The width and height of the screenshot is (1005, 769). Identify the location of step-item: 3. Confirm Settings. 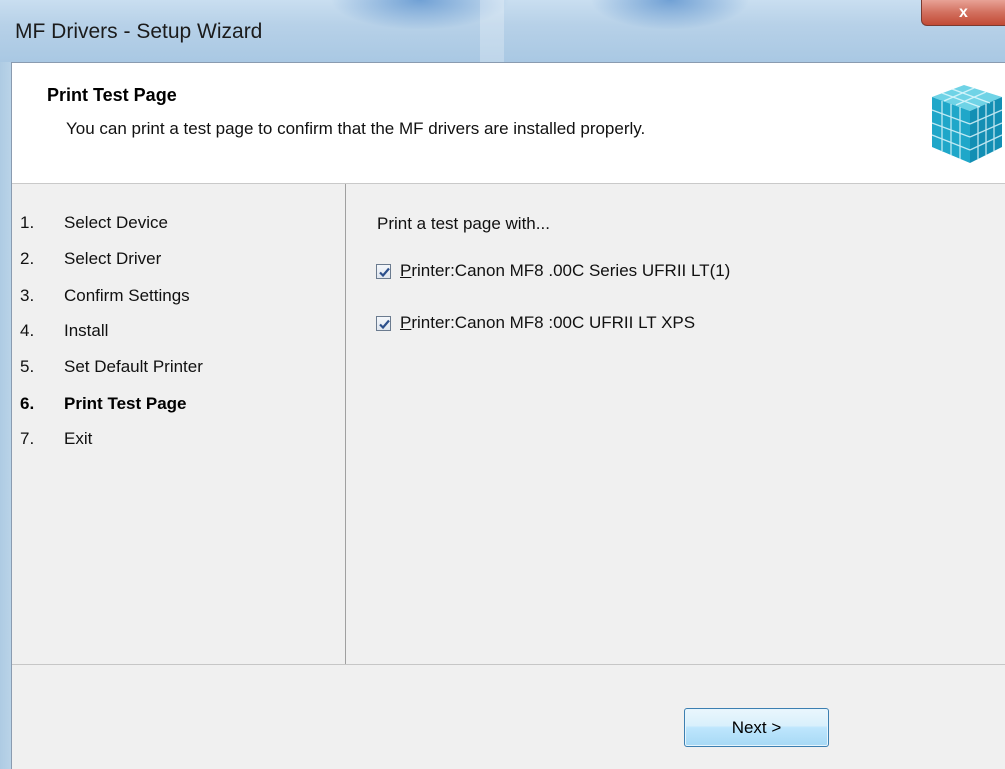
(105, 296).